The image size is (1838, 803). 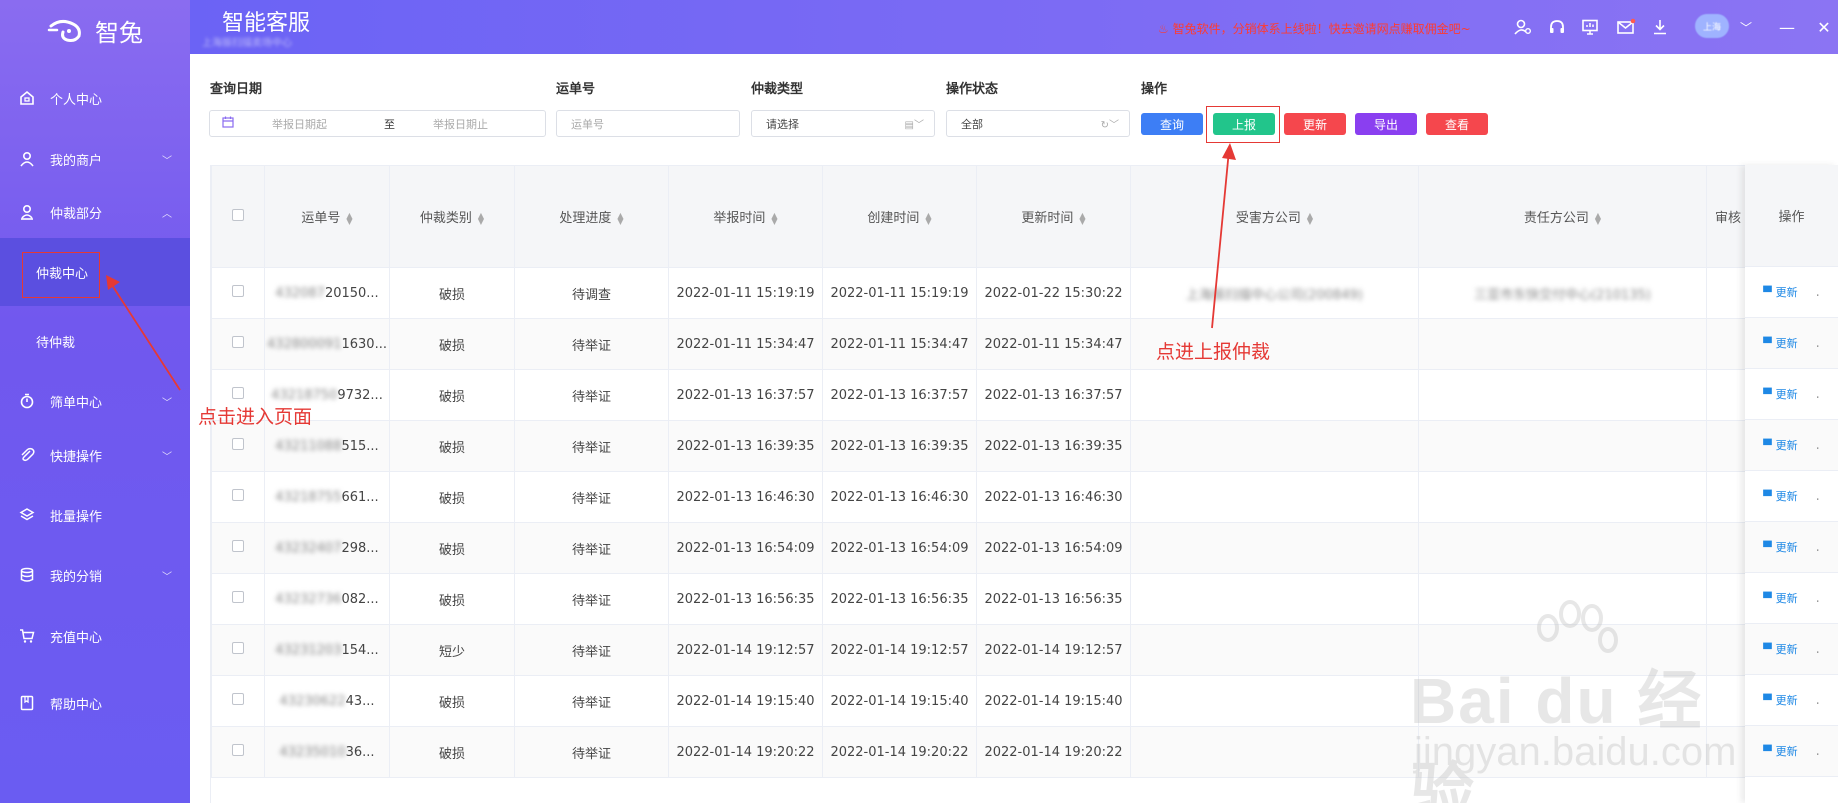 I want to click on mail-icon, so click(x=1626, y=27).